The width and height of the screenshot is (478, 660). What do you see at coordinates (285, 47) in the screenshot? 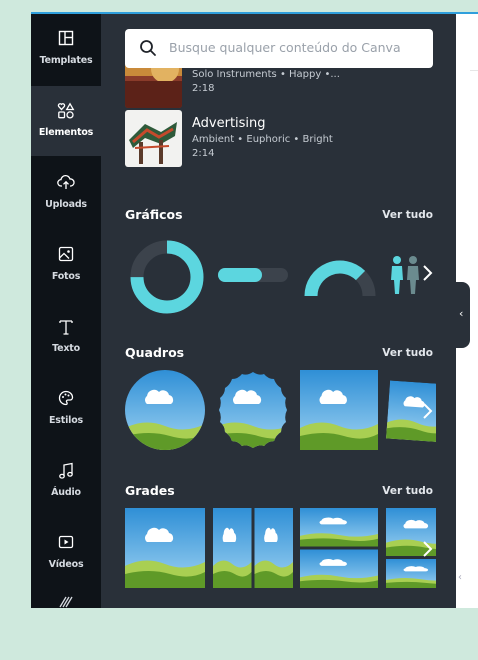
I see `search-placeholder: Busque qualquer conteúdo do Canva` at bounding box center [285, 47].